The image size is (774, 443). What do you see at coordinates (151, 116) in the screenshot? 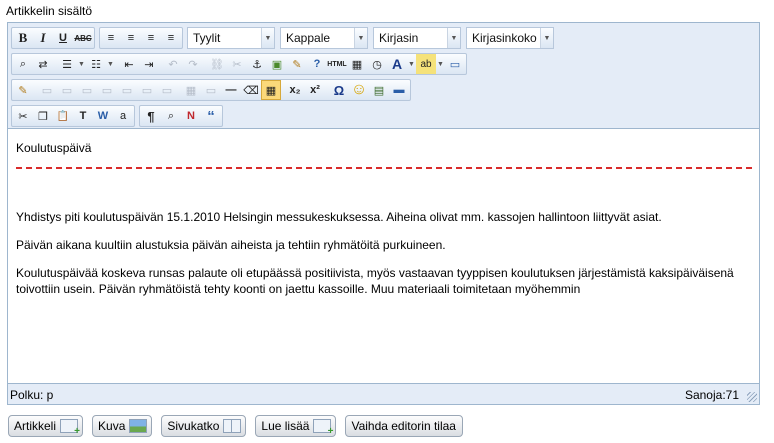
I see `pilcrow-icon: ¶` at bounding box center [151, 116].